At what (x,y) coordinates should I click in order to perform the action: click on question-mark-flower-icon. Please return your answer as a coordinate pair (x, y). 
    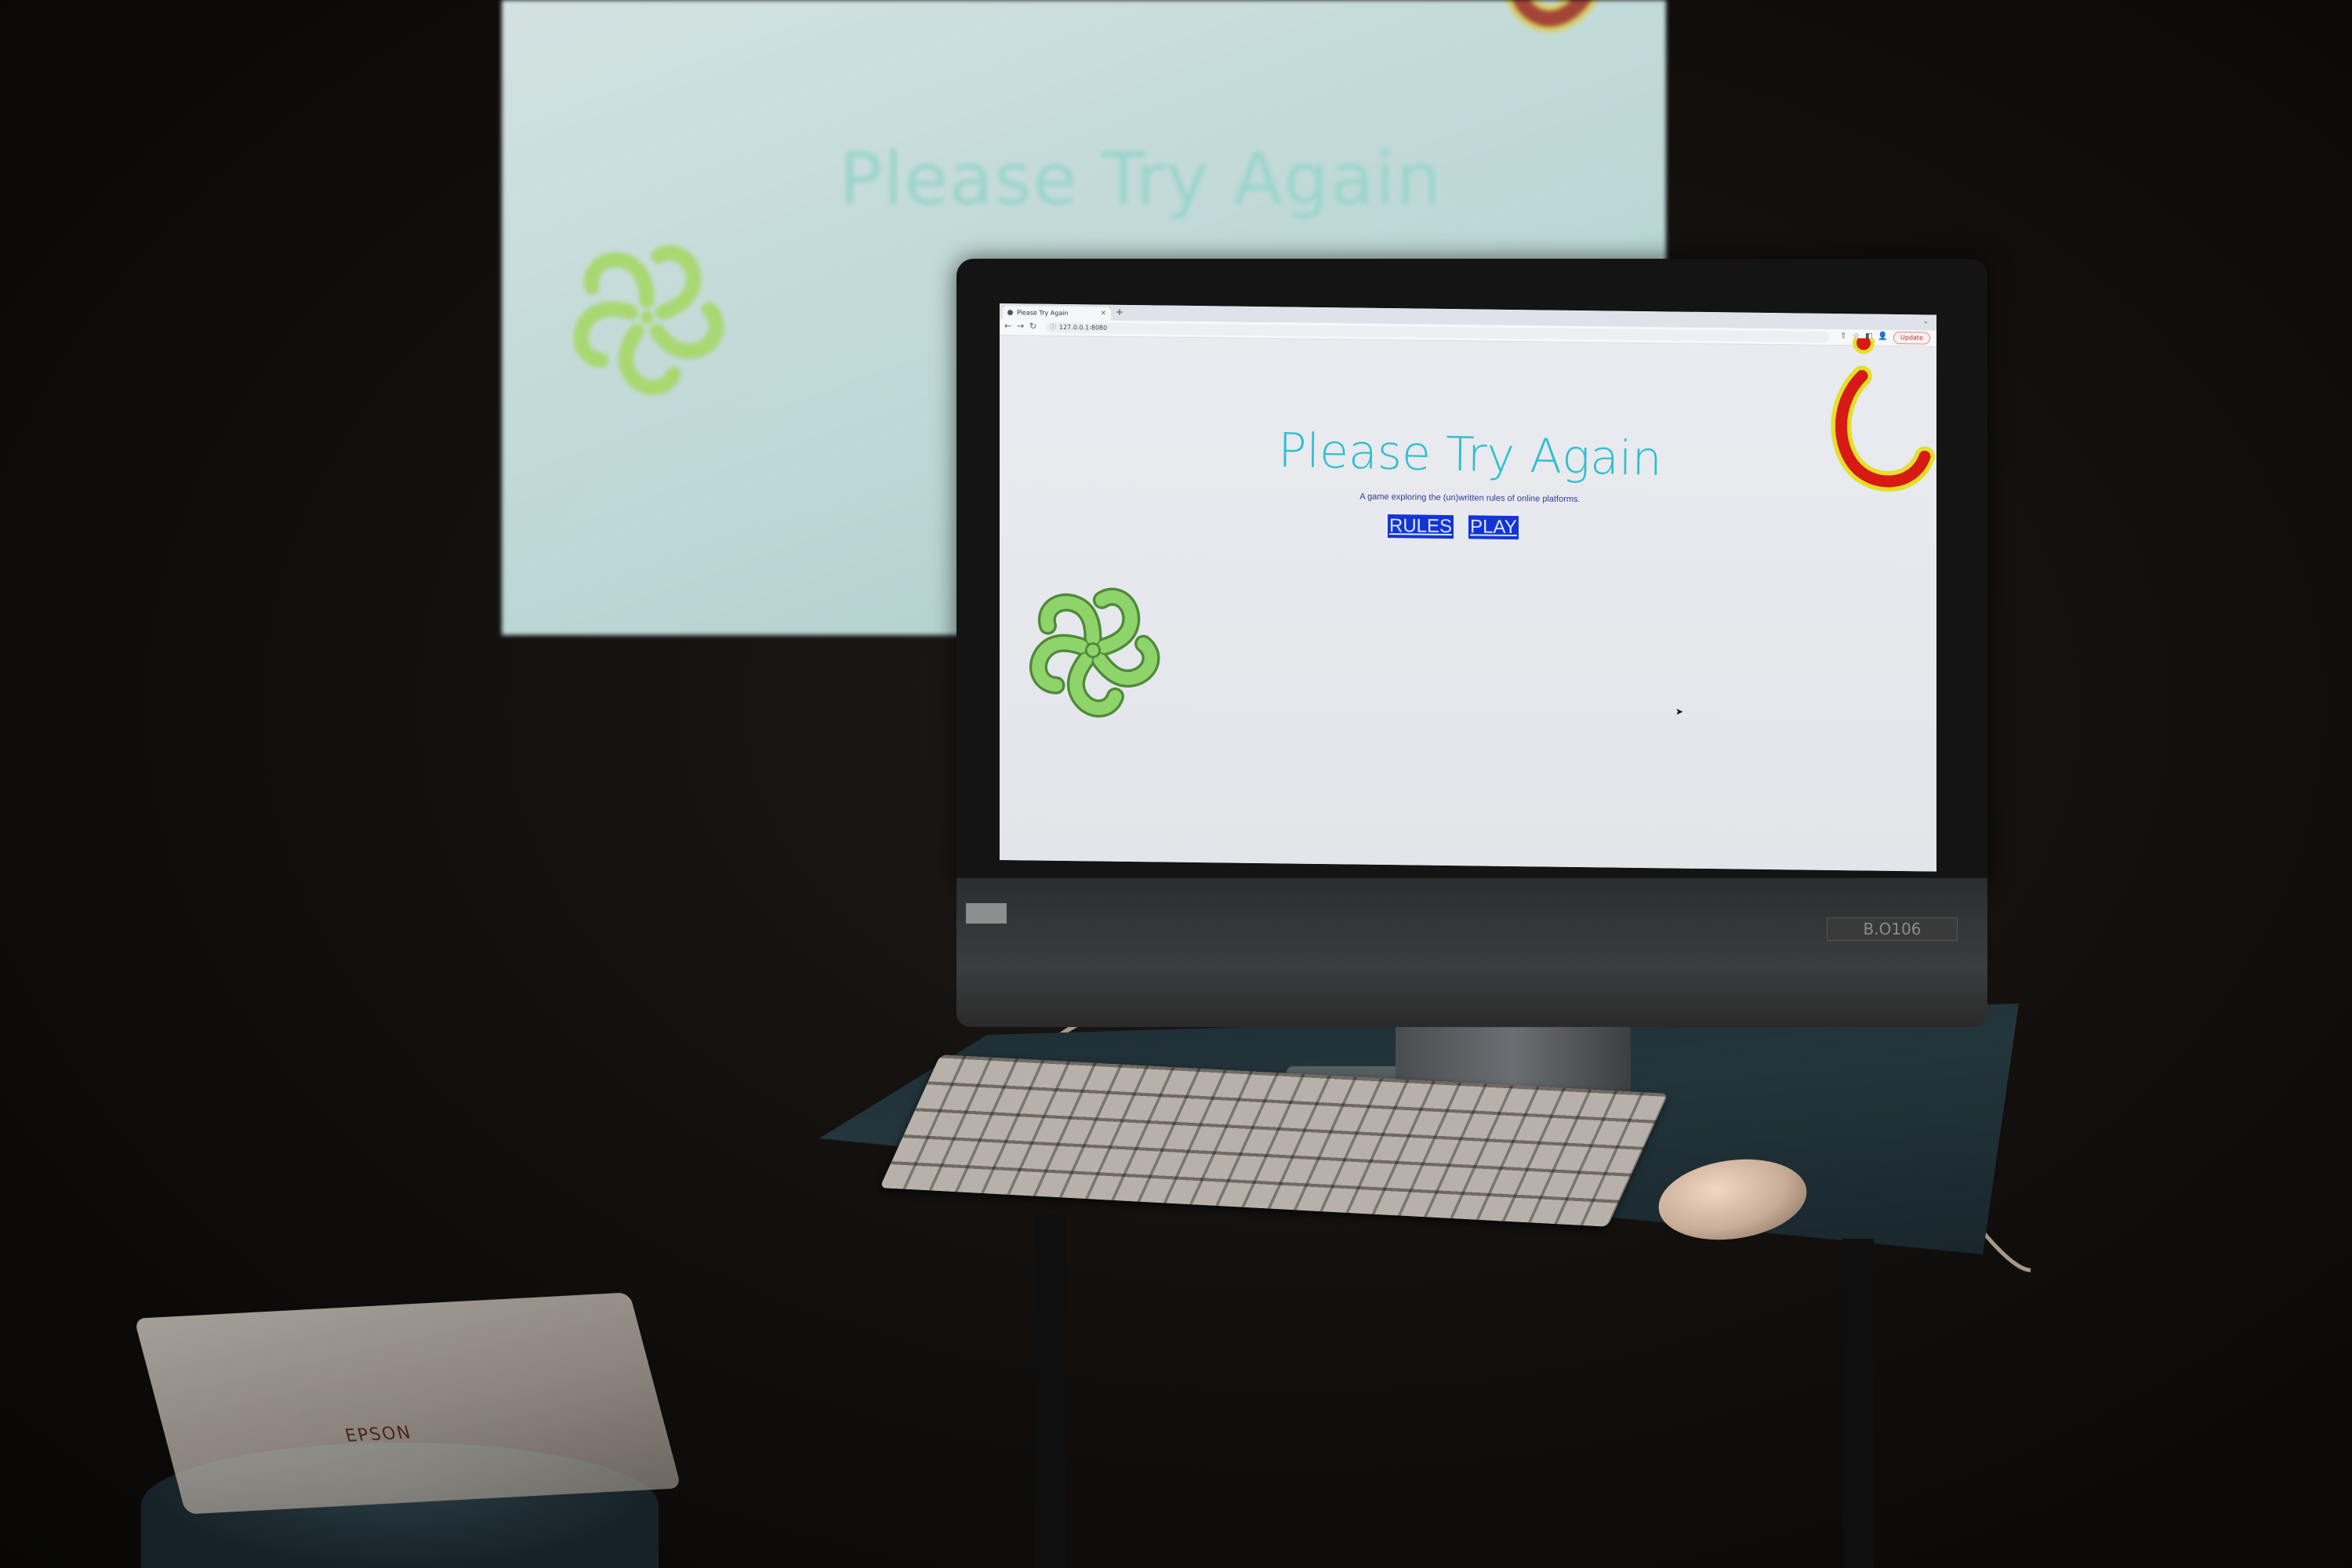
    Looking at the image, I should click on (1093, 650).